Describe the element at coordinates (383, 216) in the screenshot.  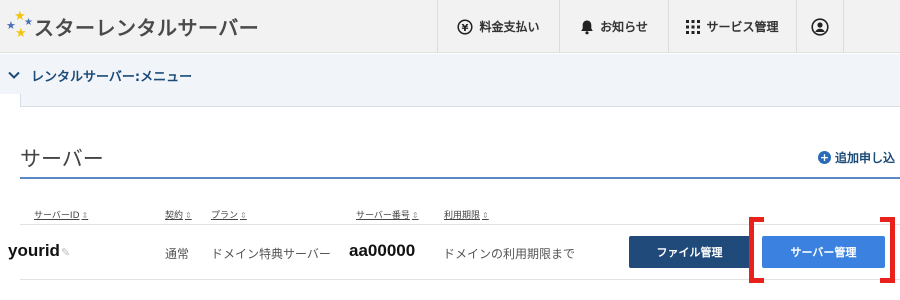
I see `column-header-label: サーバー番号` at that location.